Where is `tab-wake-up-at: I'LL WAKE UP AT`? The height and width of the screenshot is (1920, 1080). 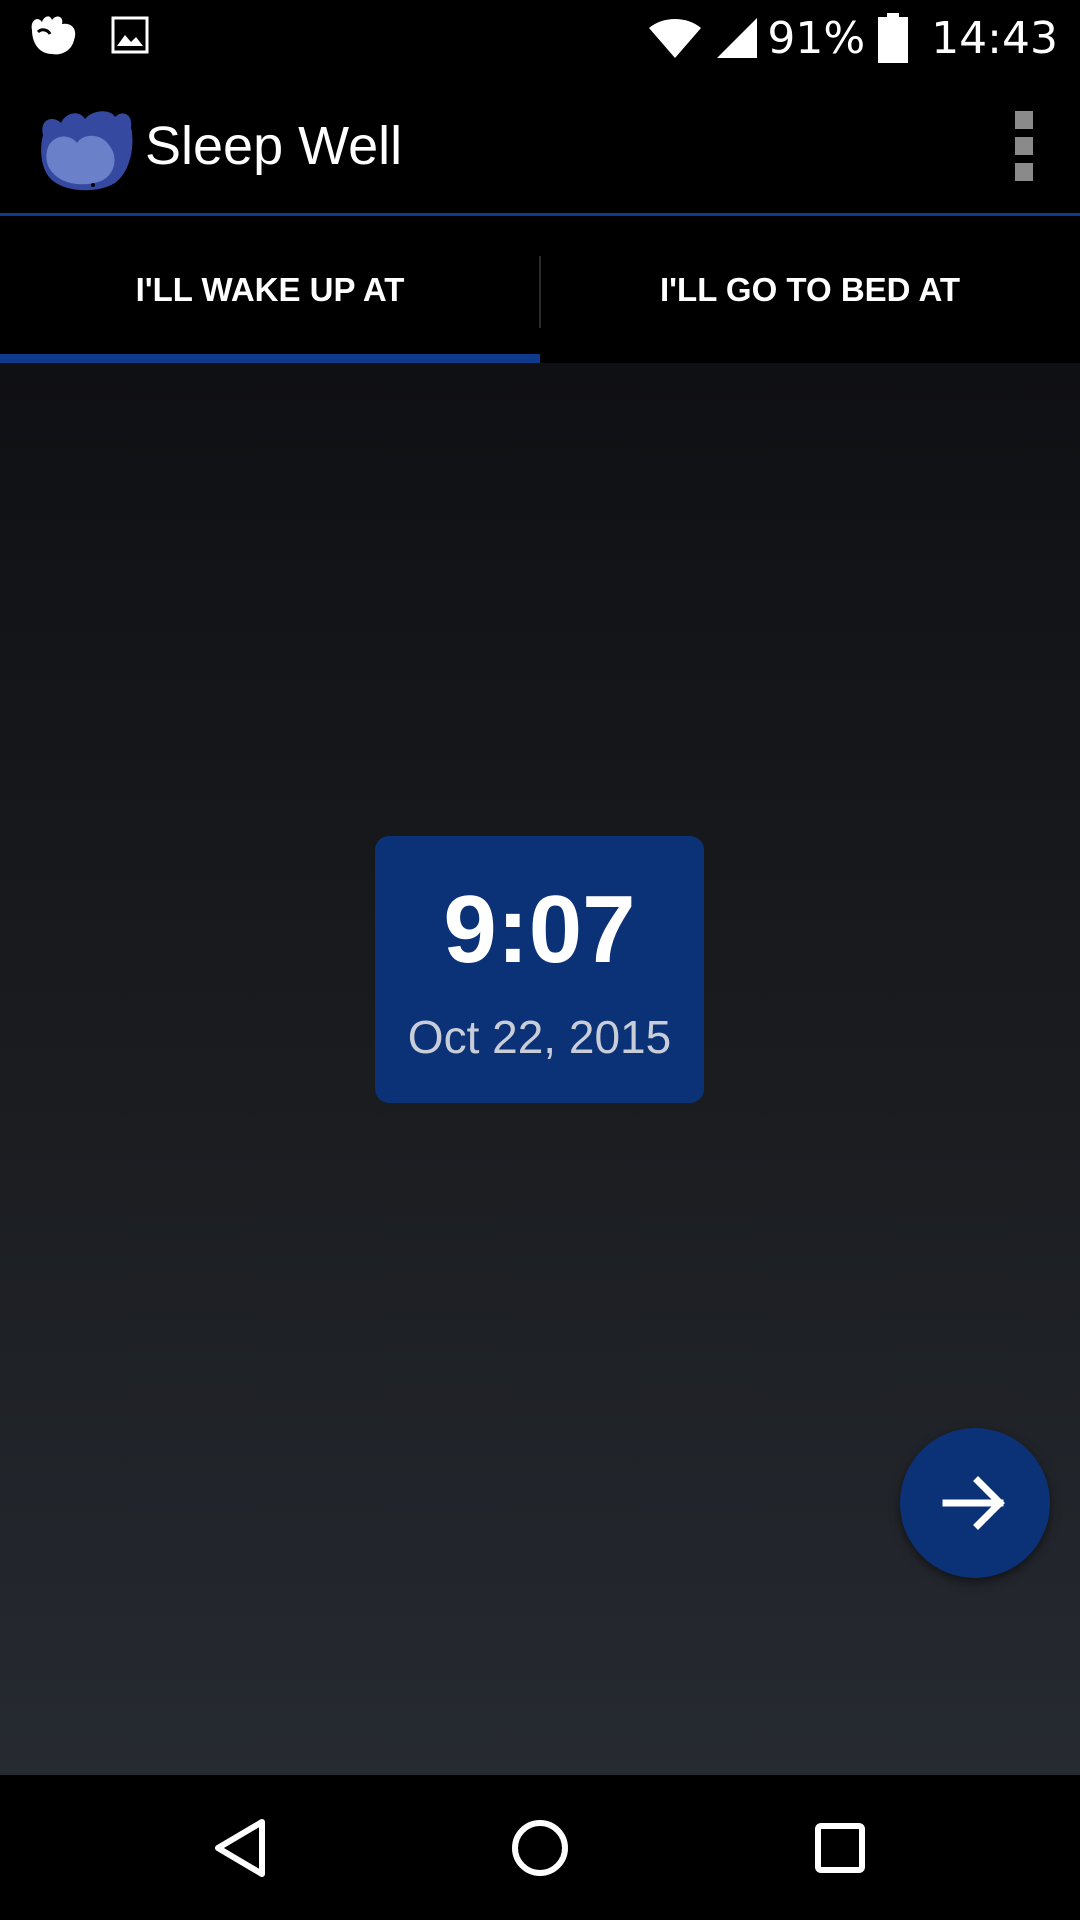
tab-wake-up-at: I'LL WAKE UP AT is located at coordinates (270, 289).